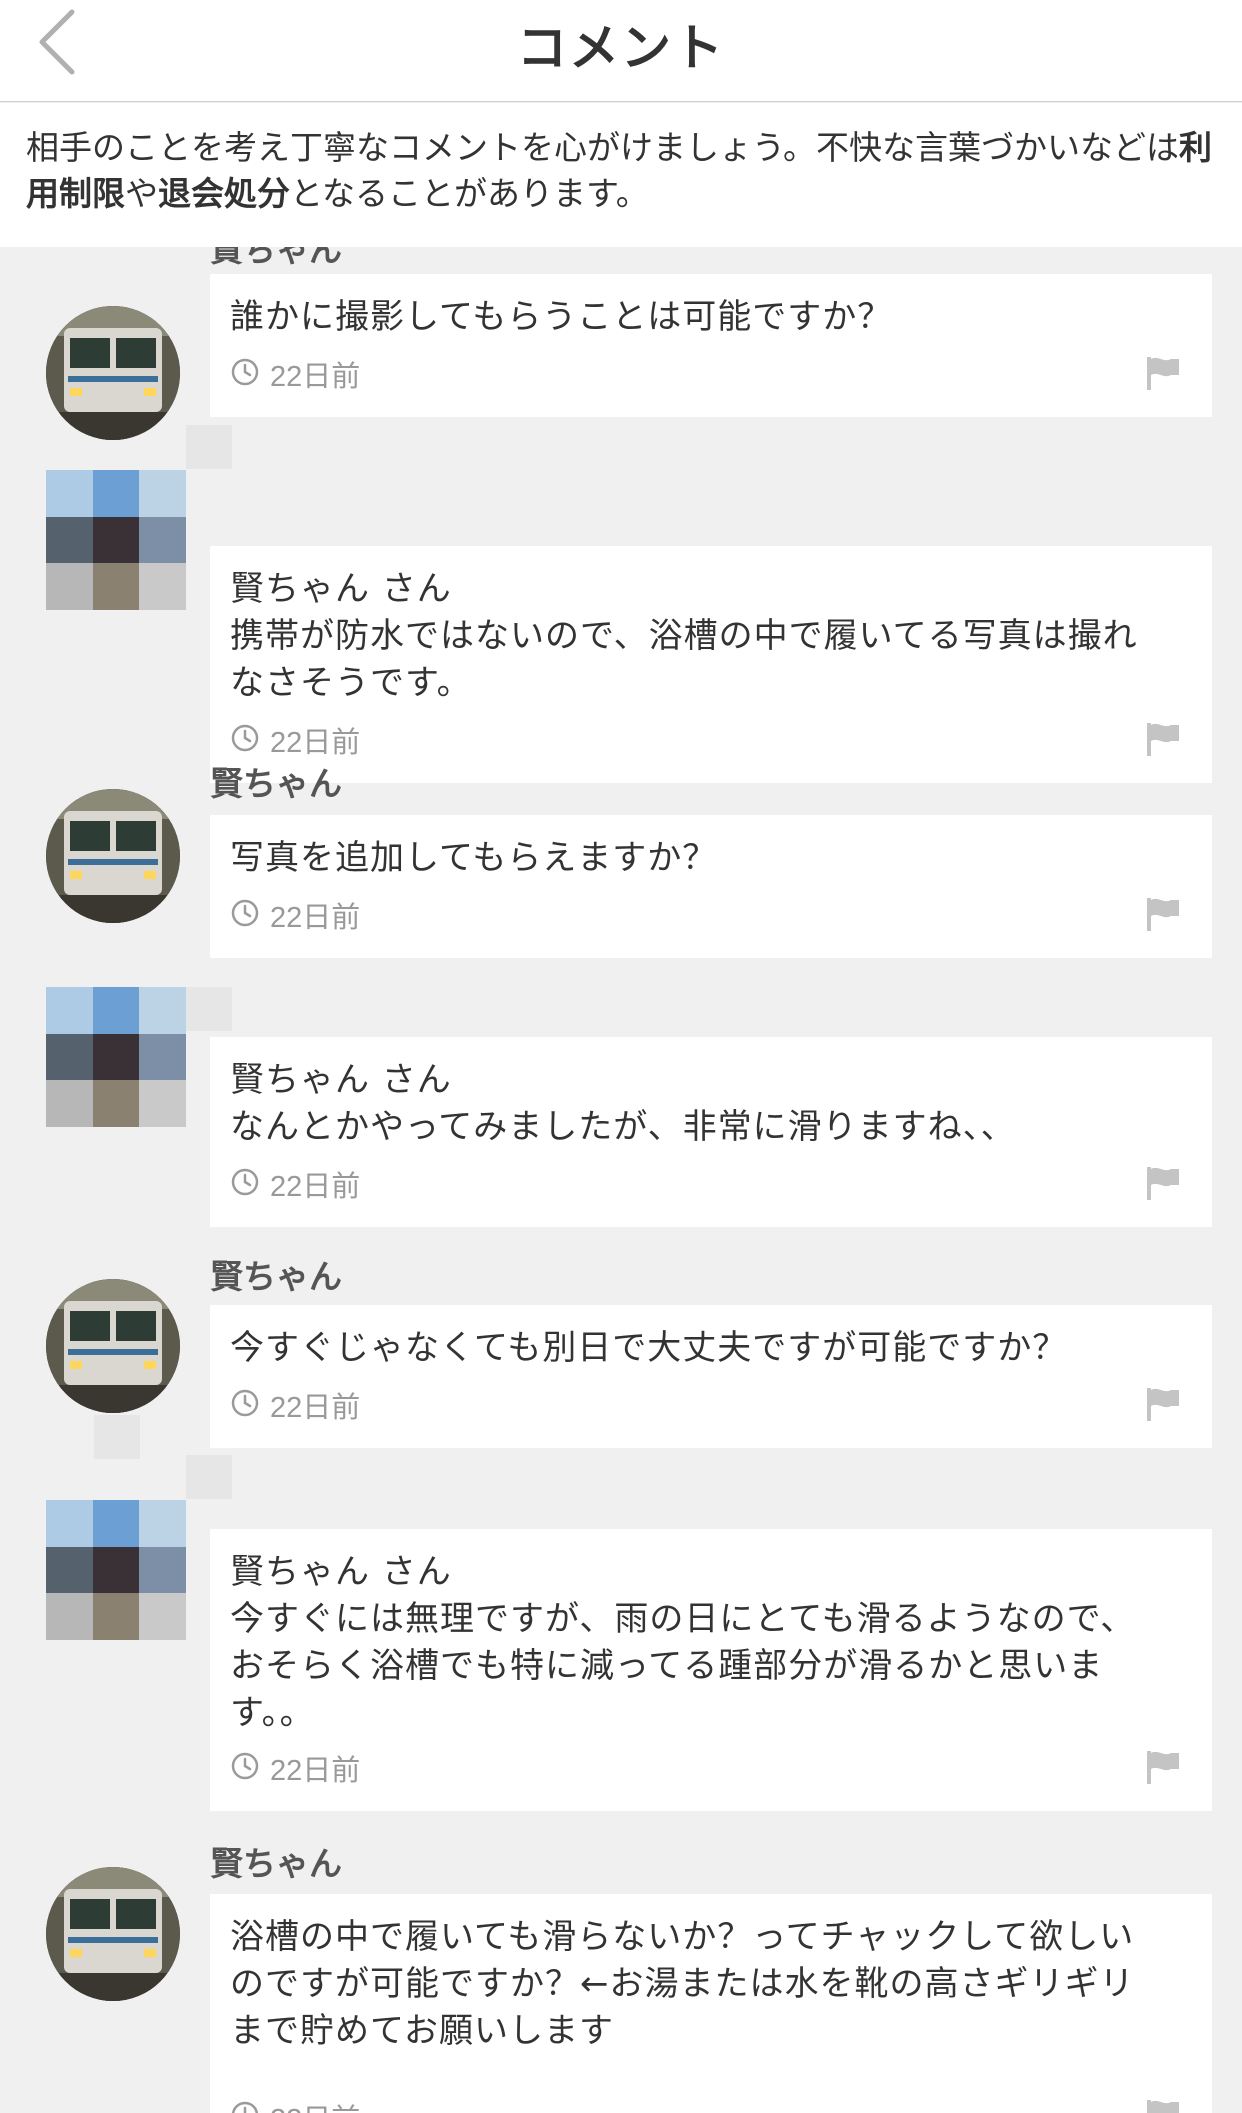  I want to click on comment-text: 写真を追加してもらえますか？, so click(474, 858).